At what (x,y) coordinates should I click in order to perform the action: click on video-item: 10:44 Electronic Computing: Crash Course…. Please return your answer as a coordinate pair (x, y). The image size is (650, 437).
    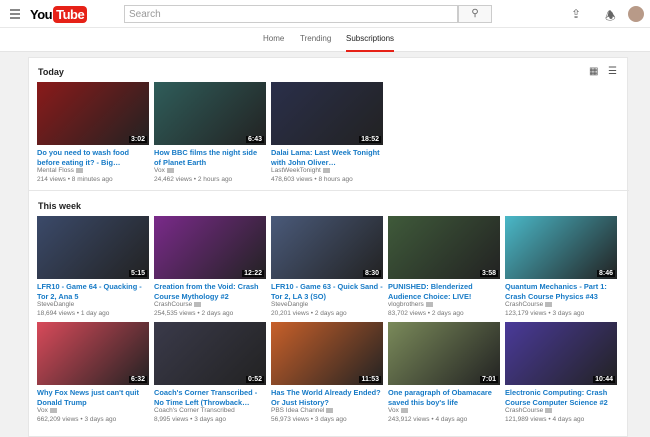
    Looking at the image, I should click on (561, 373).